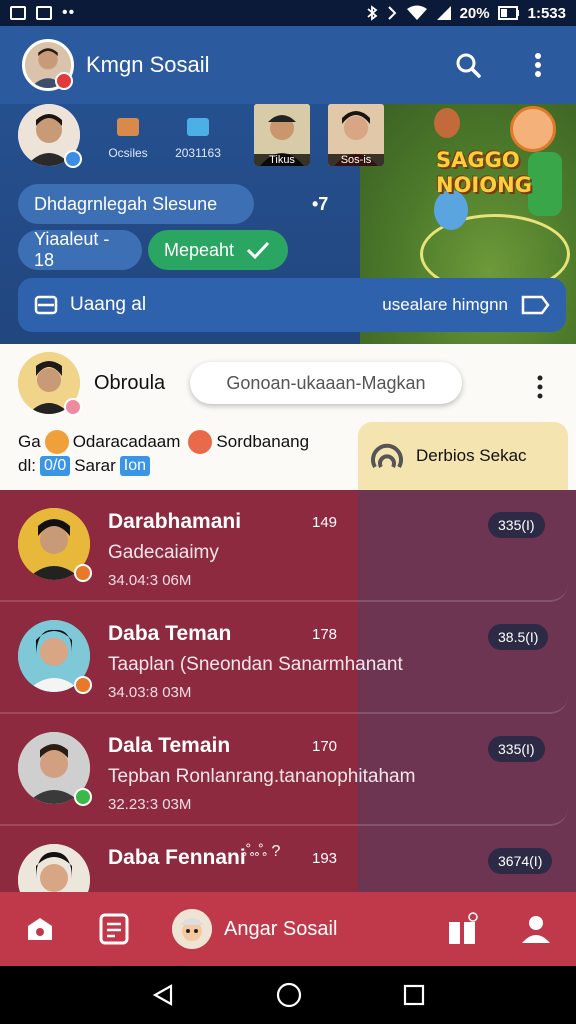 Image resolution: width=576 pixels, height=1024 pixels. What do you see at coordinates (163, 995) in the screenshot?
I see `back-icon` at bounding box center [163, 995].